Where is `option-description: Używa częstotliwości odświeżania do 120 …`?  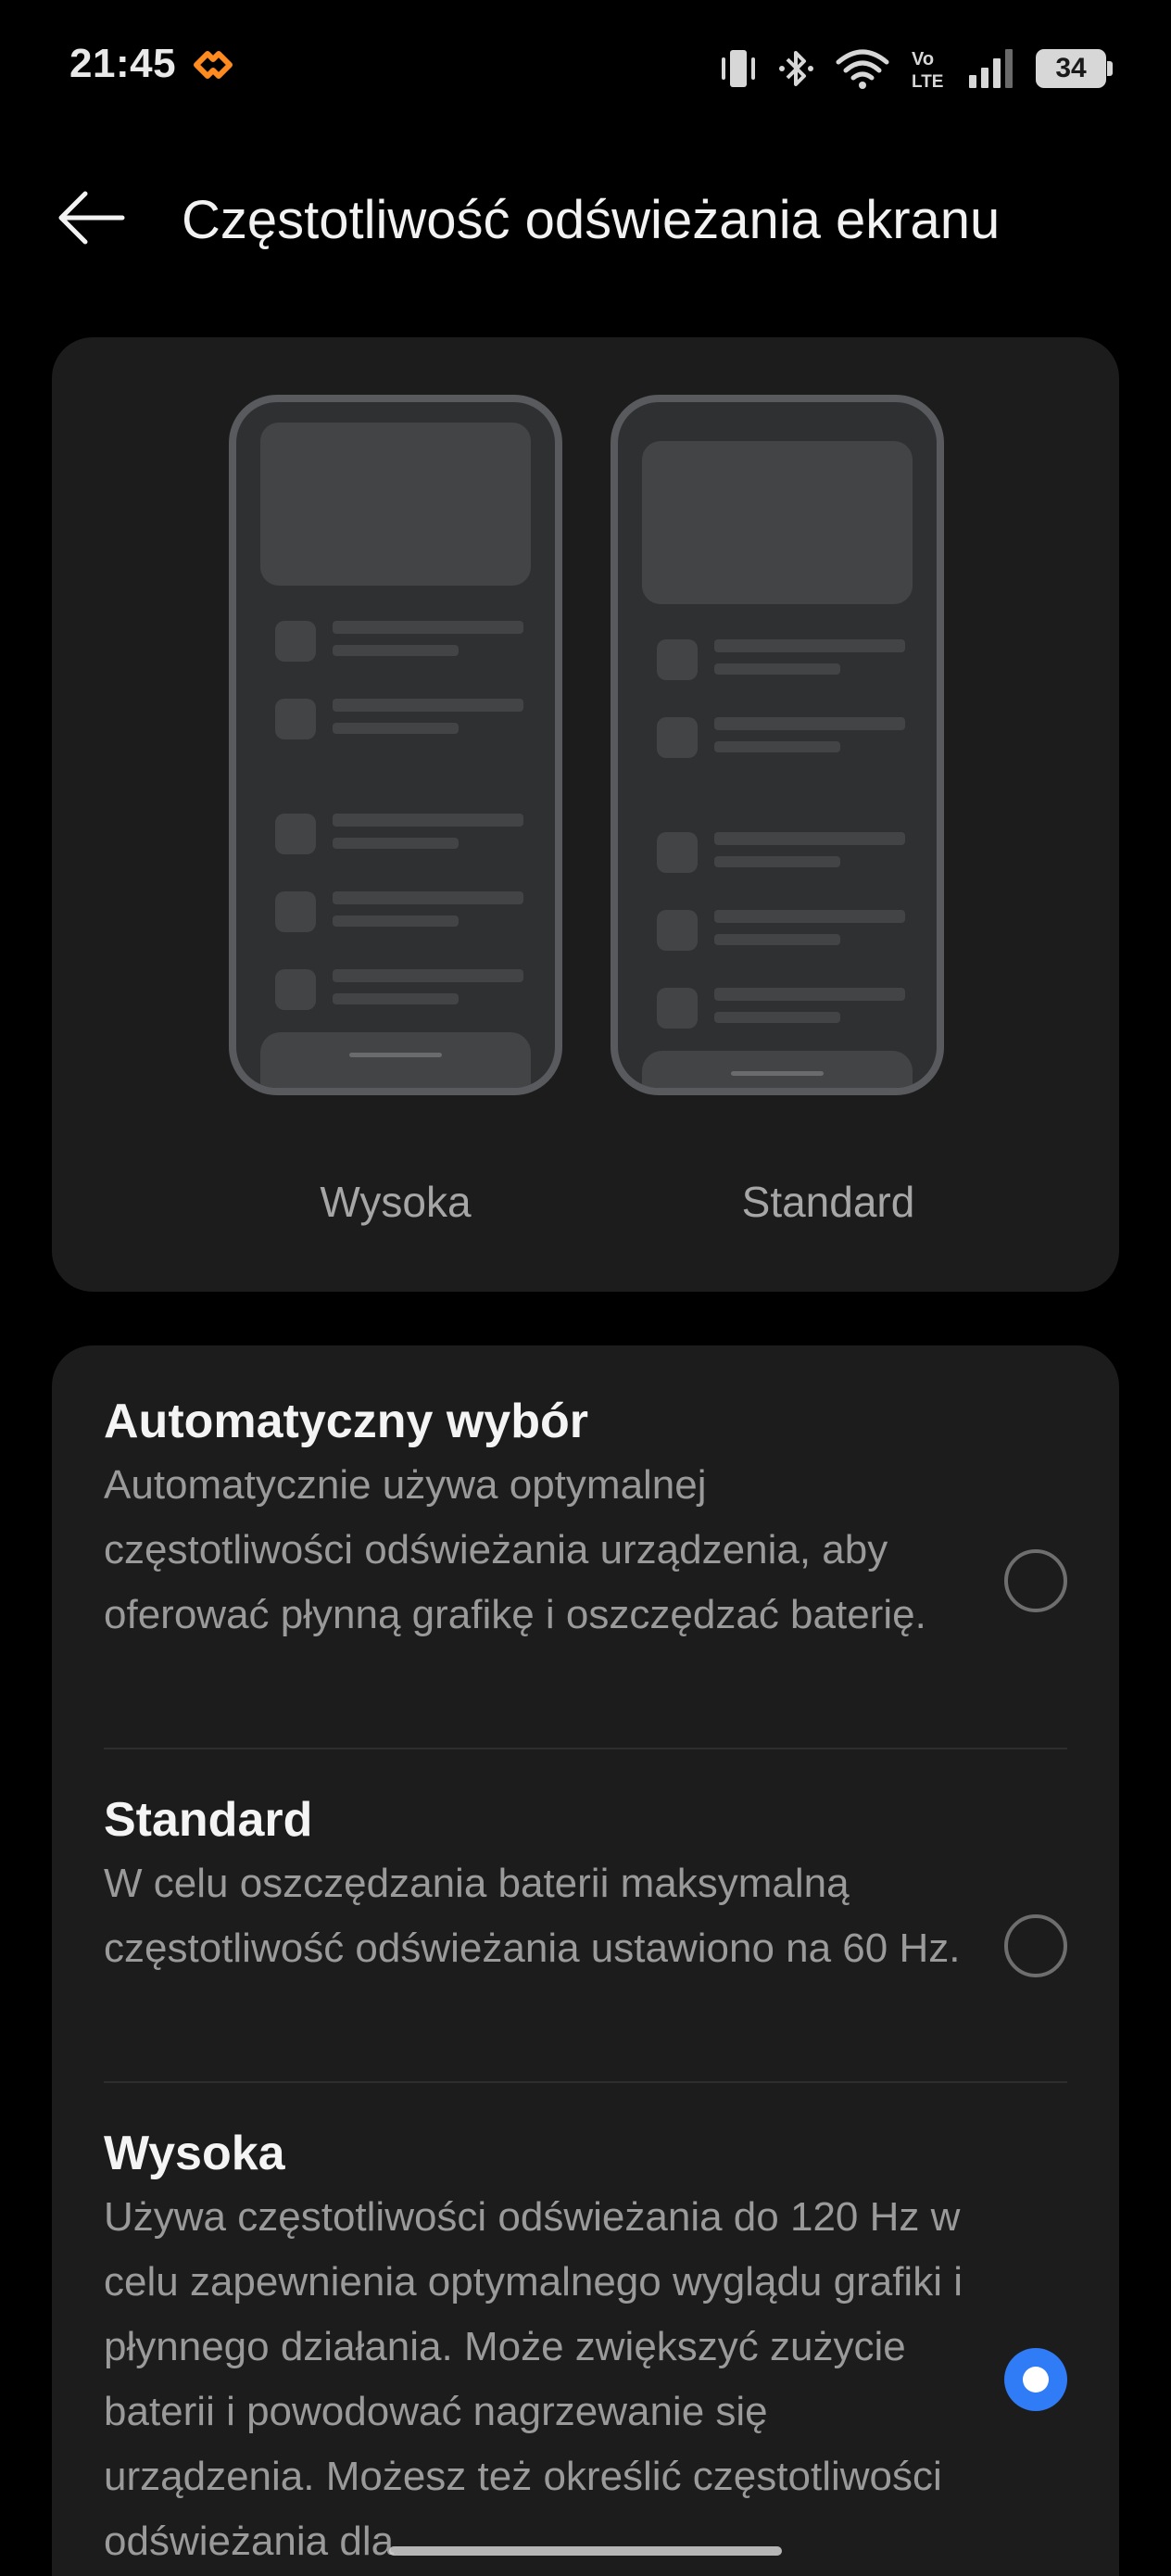 option-description: Używa częstotliwości odświeżania do 120 … is located at coordinates (534, 2379).